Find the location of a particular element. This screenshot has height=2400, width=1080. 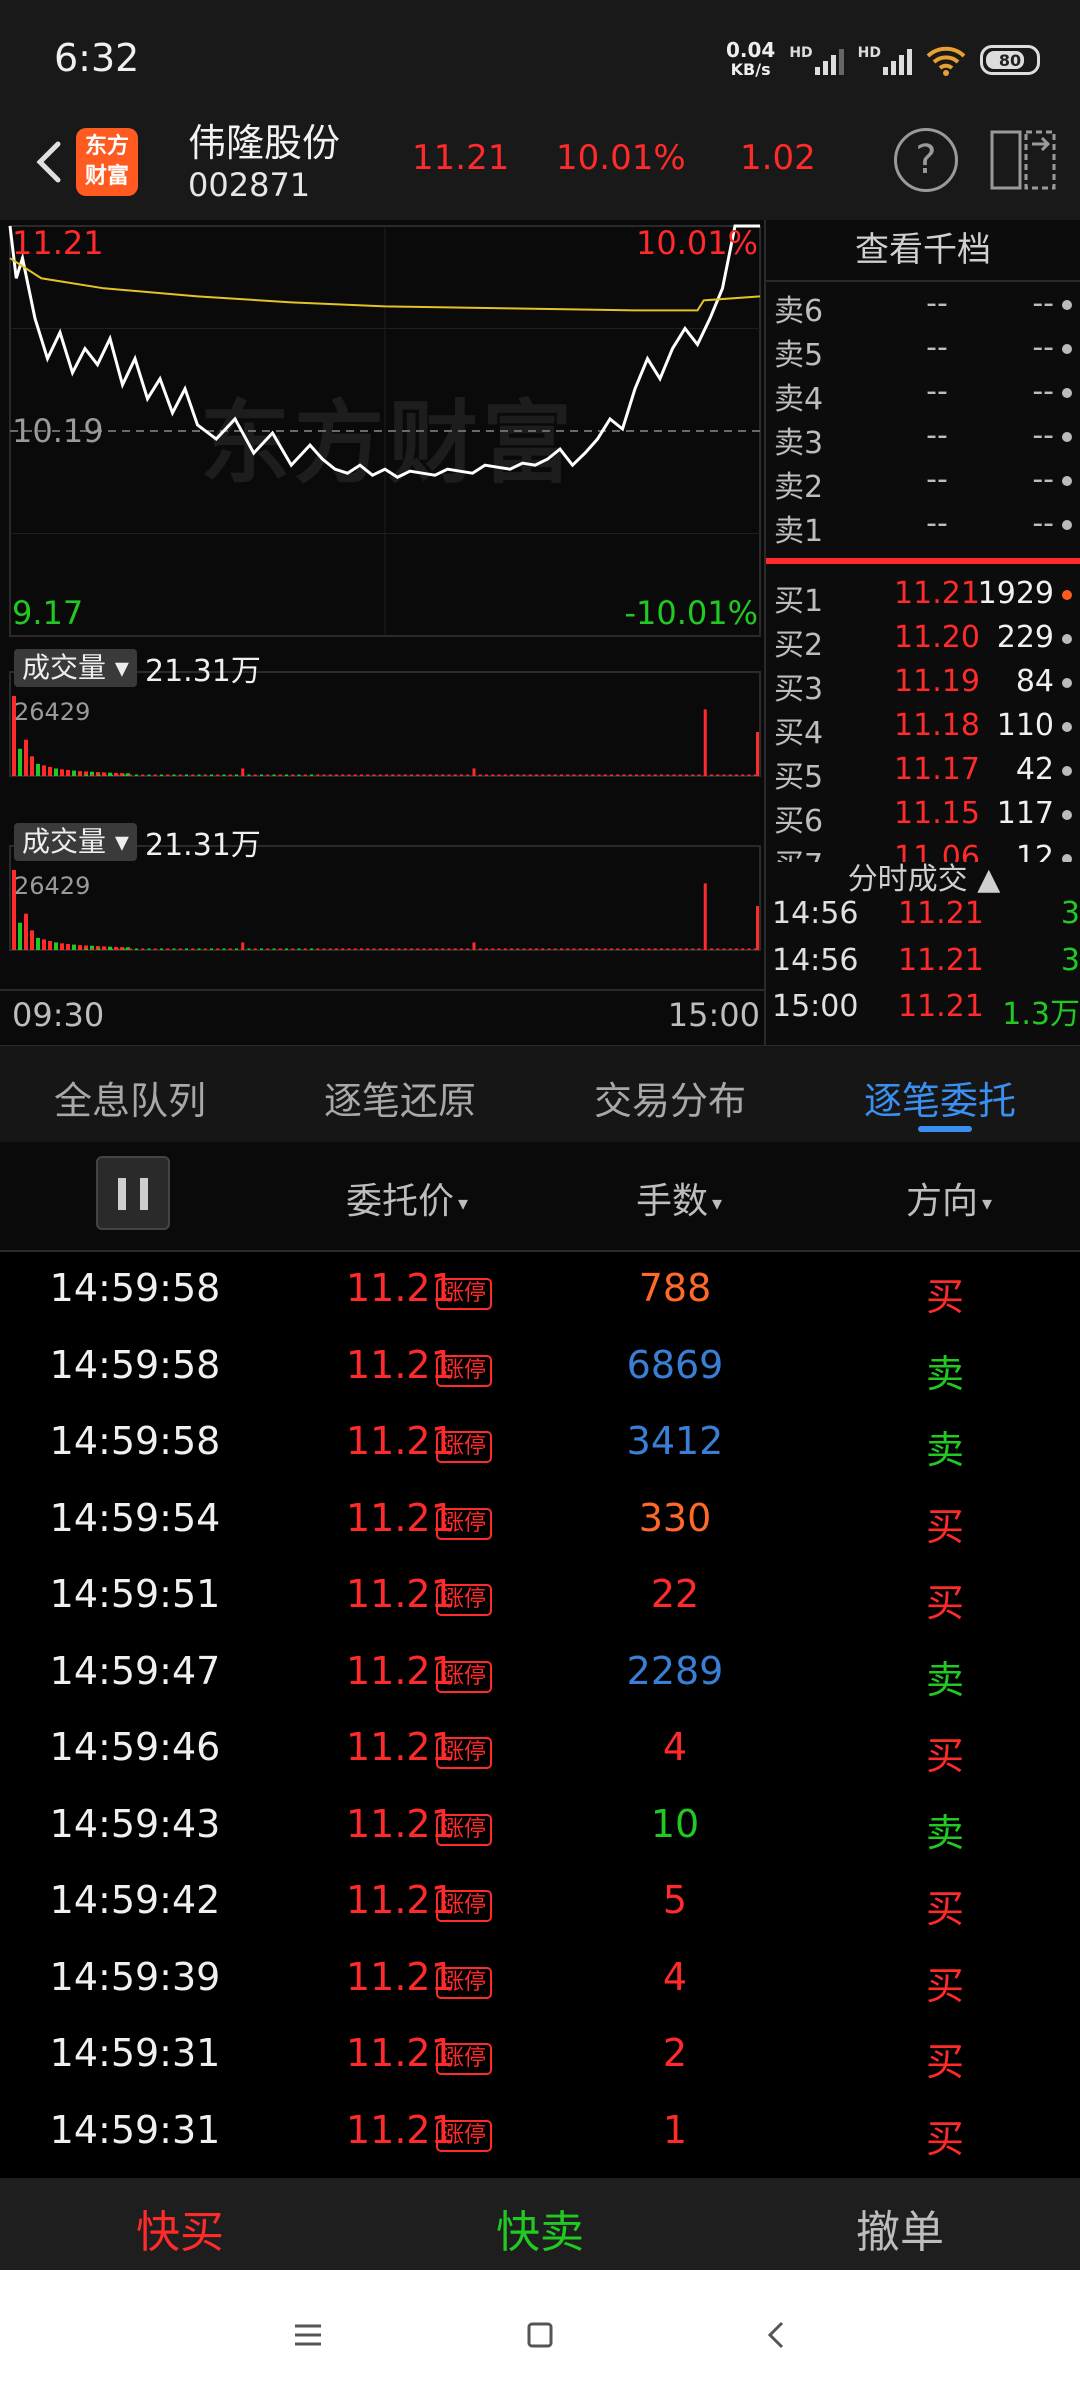

order-row: 14:59:54 11.21 涨停 330 买 is located at coordinates (540, 1520).